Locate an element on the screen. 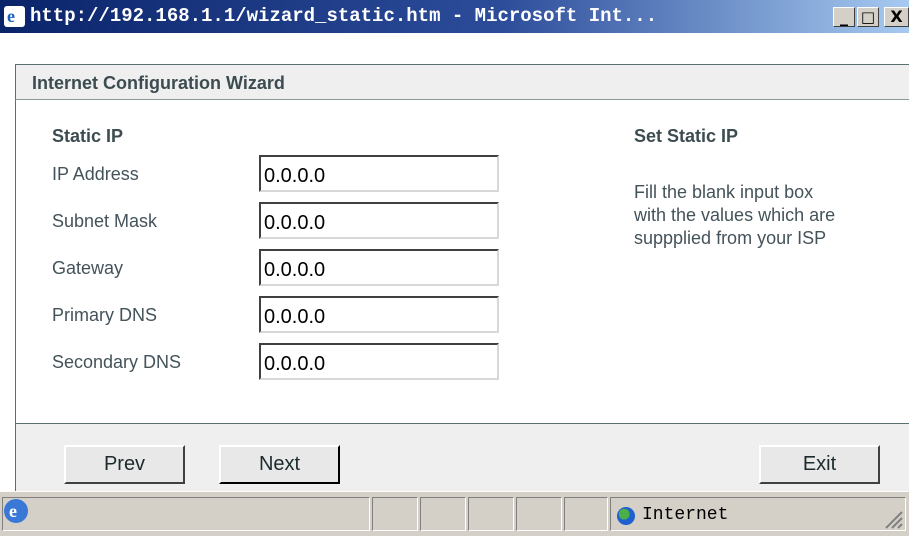 The width and height of the screenshot is (909, 536). gateway-input is located at coordinates (379, 267).